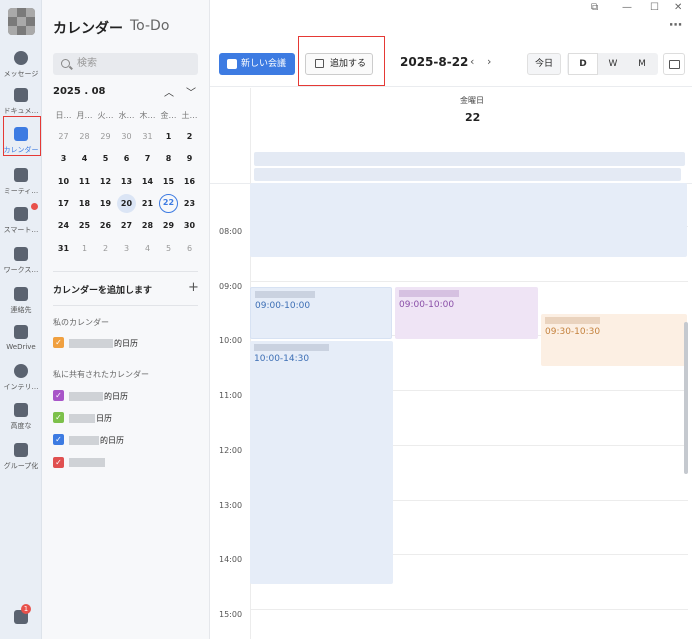 This screenshot has height=639, width=692. I want to click on panel-icon, so click(674, 64).